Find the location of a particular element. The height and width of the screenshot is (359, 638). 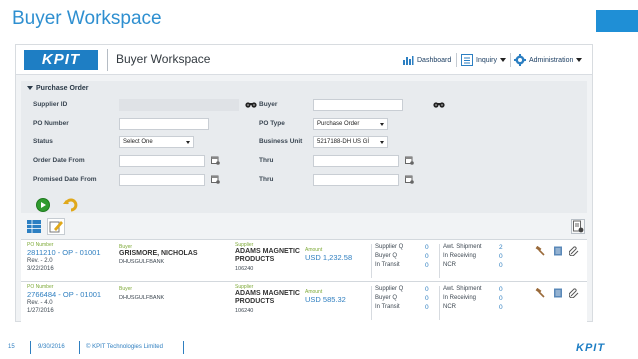

bar-chart-icon is located at coordinates (408, 60).